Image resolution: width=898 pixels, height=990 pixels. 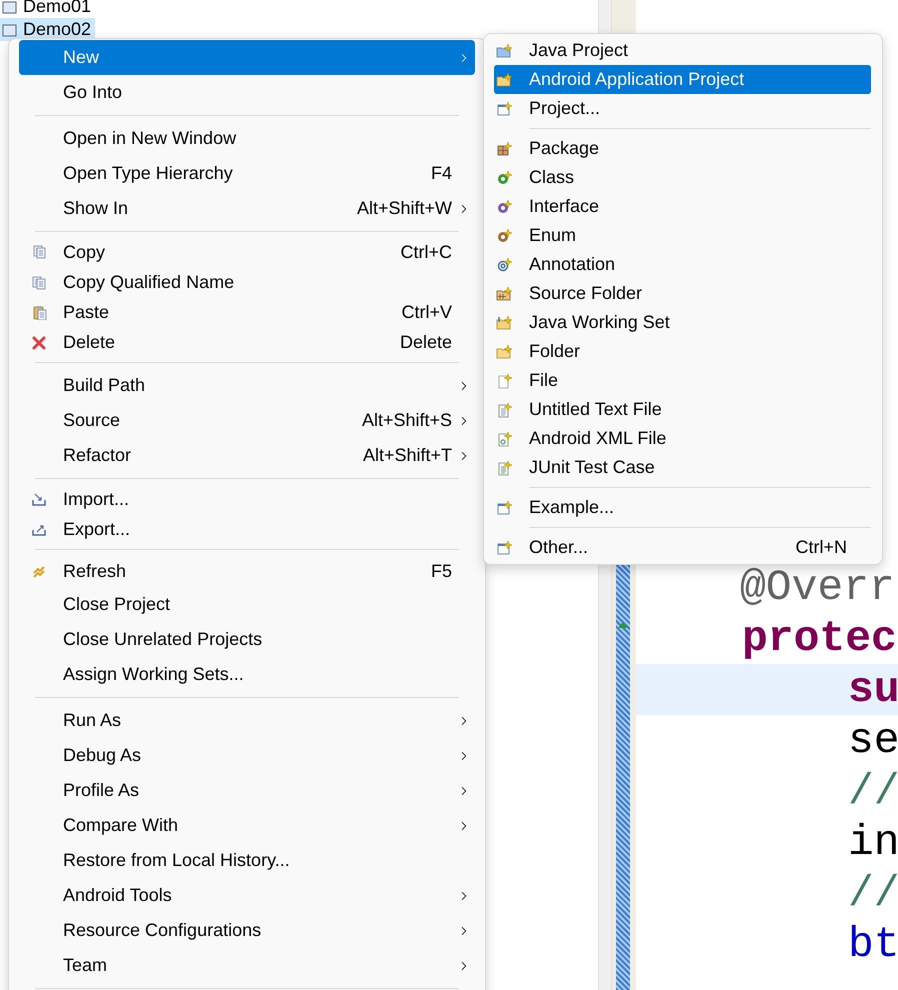 What do you see at coordinates (504, 148) in the screenshot?
I see `package-icon` at bounding box center [504, 148].